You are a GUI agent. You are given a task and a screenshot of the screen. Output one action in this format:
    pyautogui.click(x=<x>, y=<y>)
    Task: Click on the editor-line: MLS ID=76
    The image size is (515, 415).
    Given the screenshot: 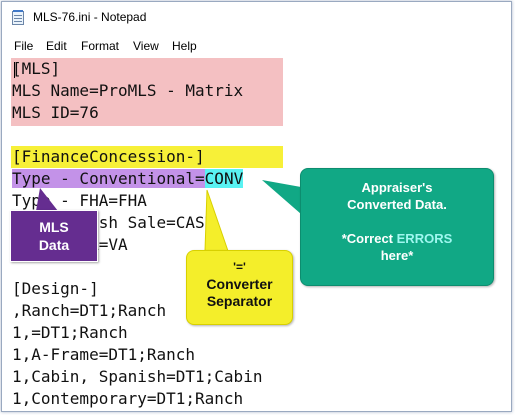 What is the action you would take?
    pyautogui.click(x=55, y=112)
    